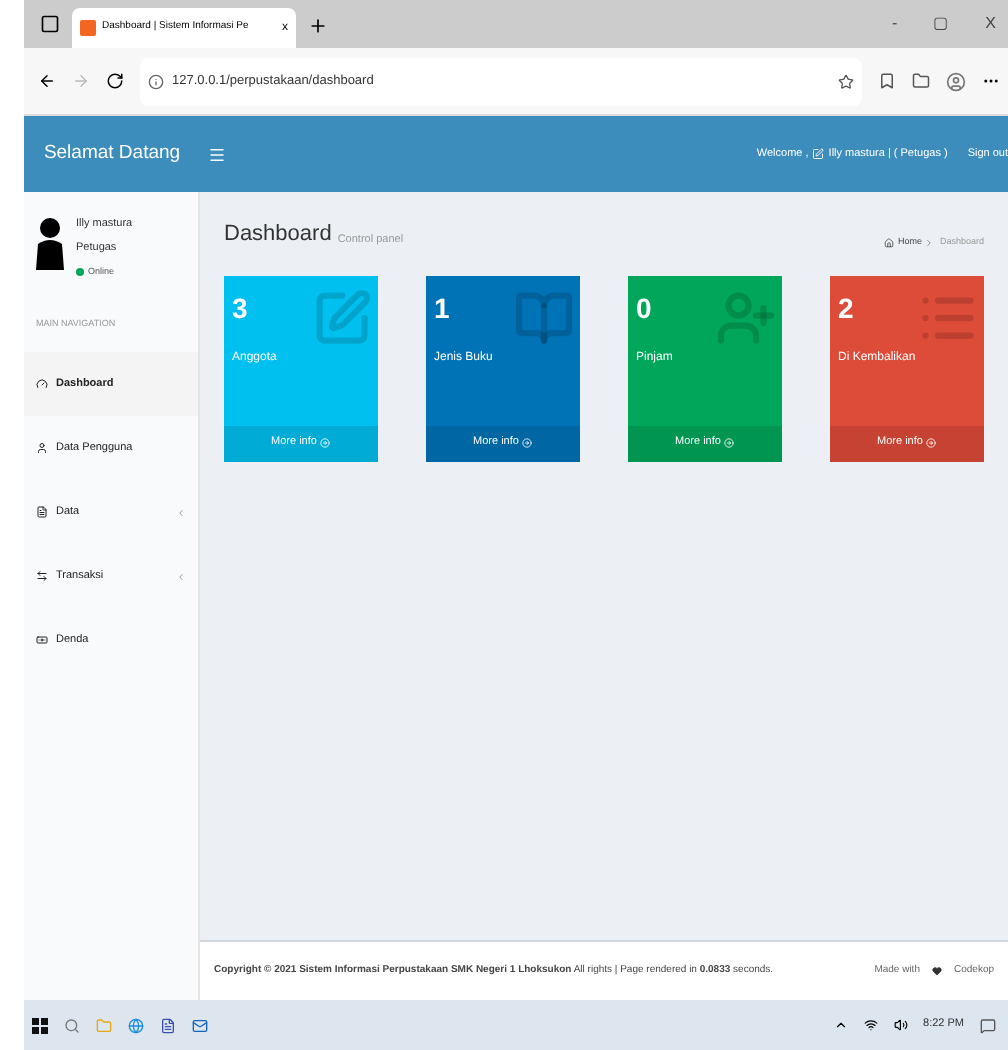 The image size is (1008, 1050). What do you see at coordinates (318, 26) in the screenshot?
I see `new-tab-icon` at bounding box center [318, 26].